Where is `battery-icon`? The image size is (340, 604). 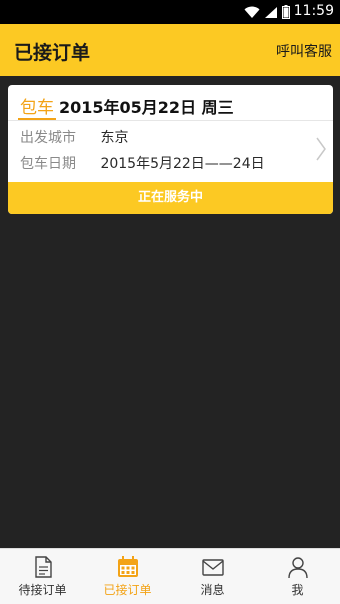 battery-icon is located at coordinates (286, 12).